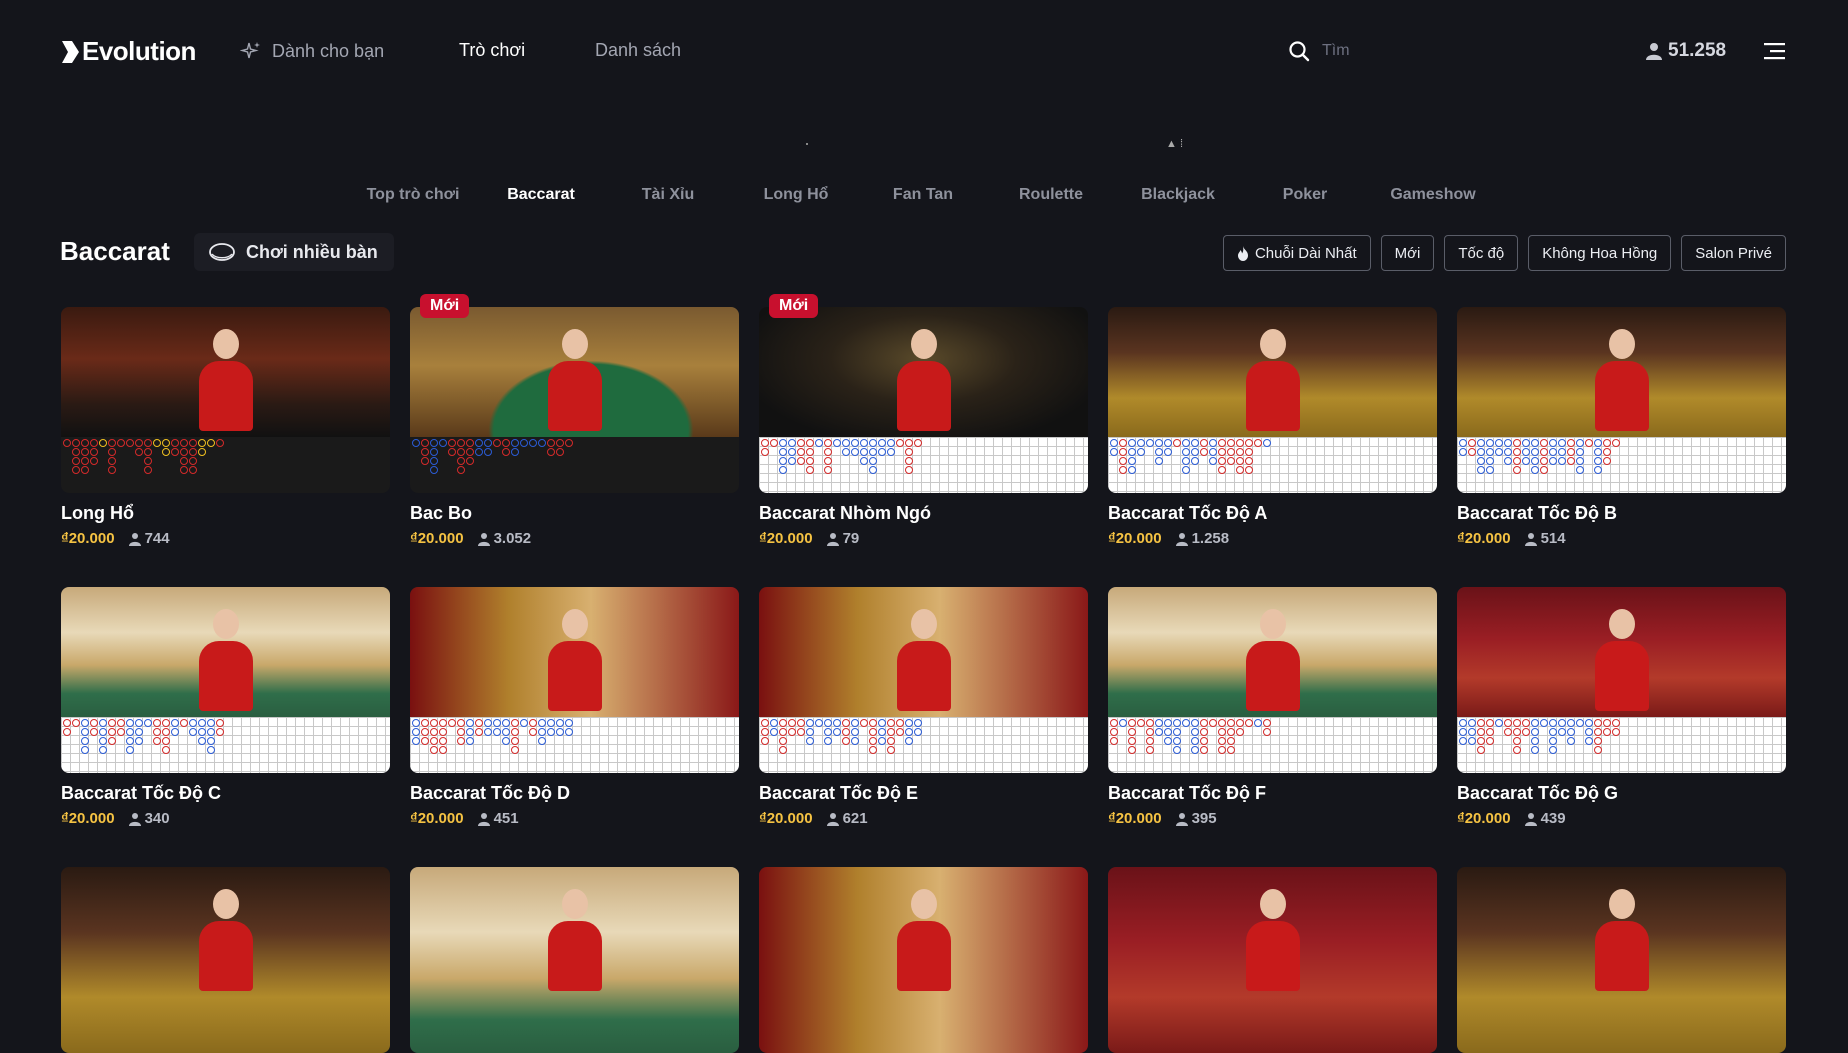 The width and height of the screenshot is (1848, 1053). I want to click on game-card: Baccarat Tốc Độ D ₫20.000 451, so click(574, 707).